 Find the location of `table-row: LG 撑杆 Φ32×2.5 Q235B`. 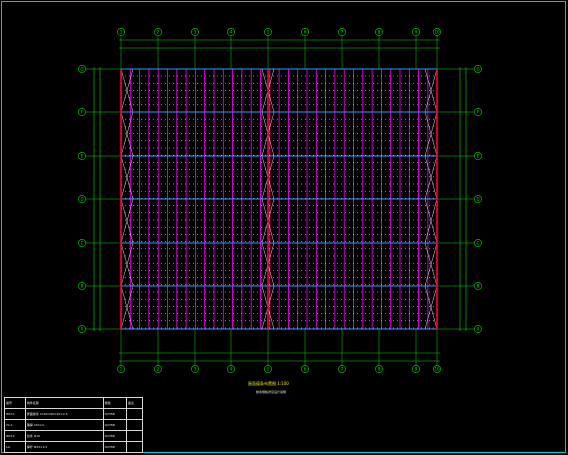

table-row: LG 撑杆 Φ32×2.5 Q235B is located at coordinates (74, 447).